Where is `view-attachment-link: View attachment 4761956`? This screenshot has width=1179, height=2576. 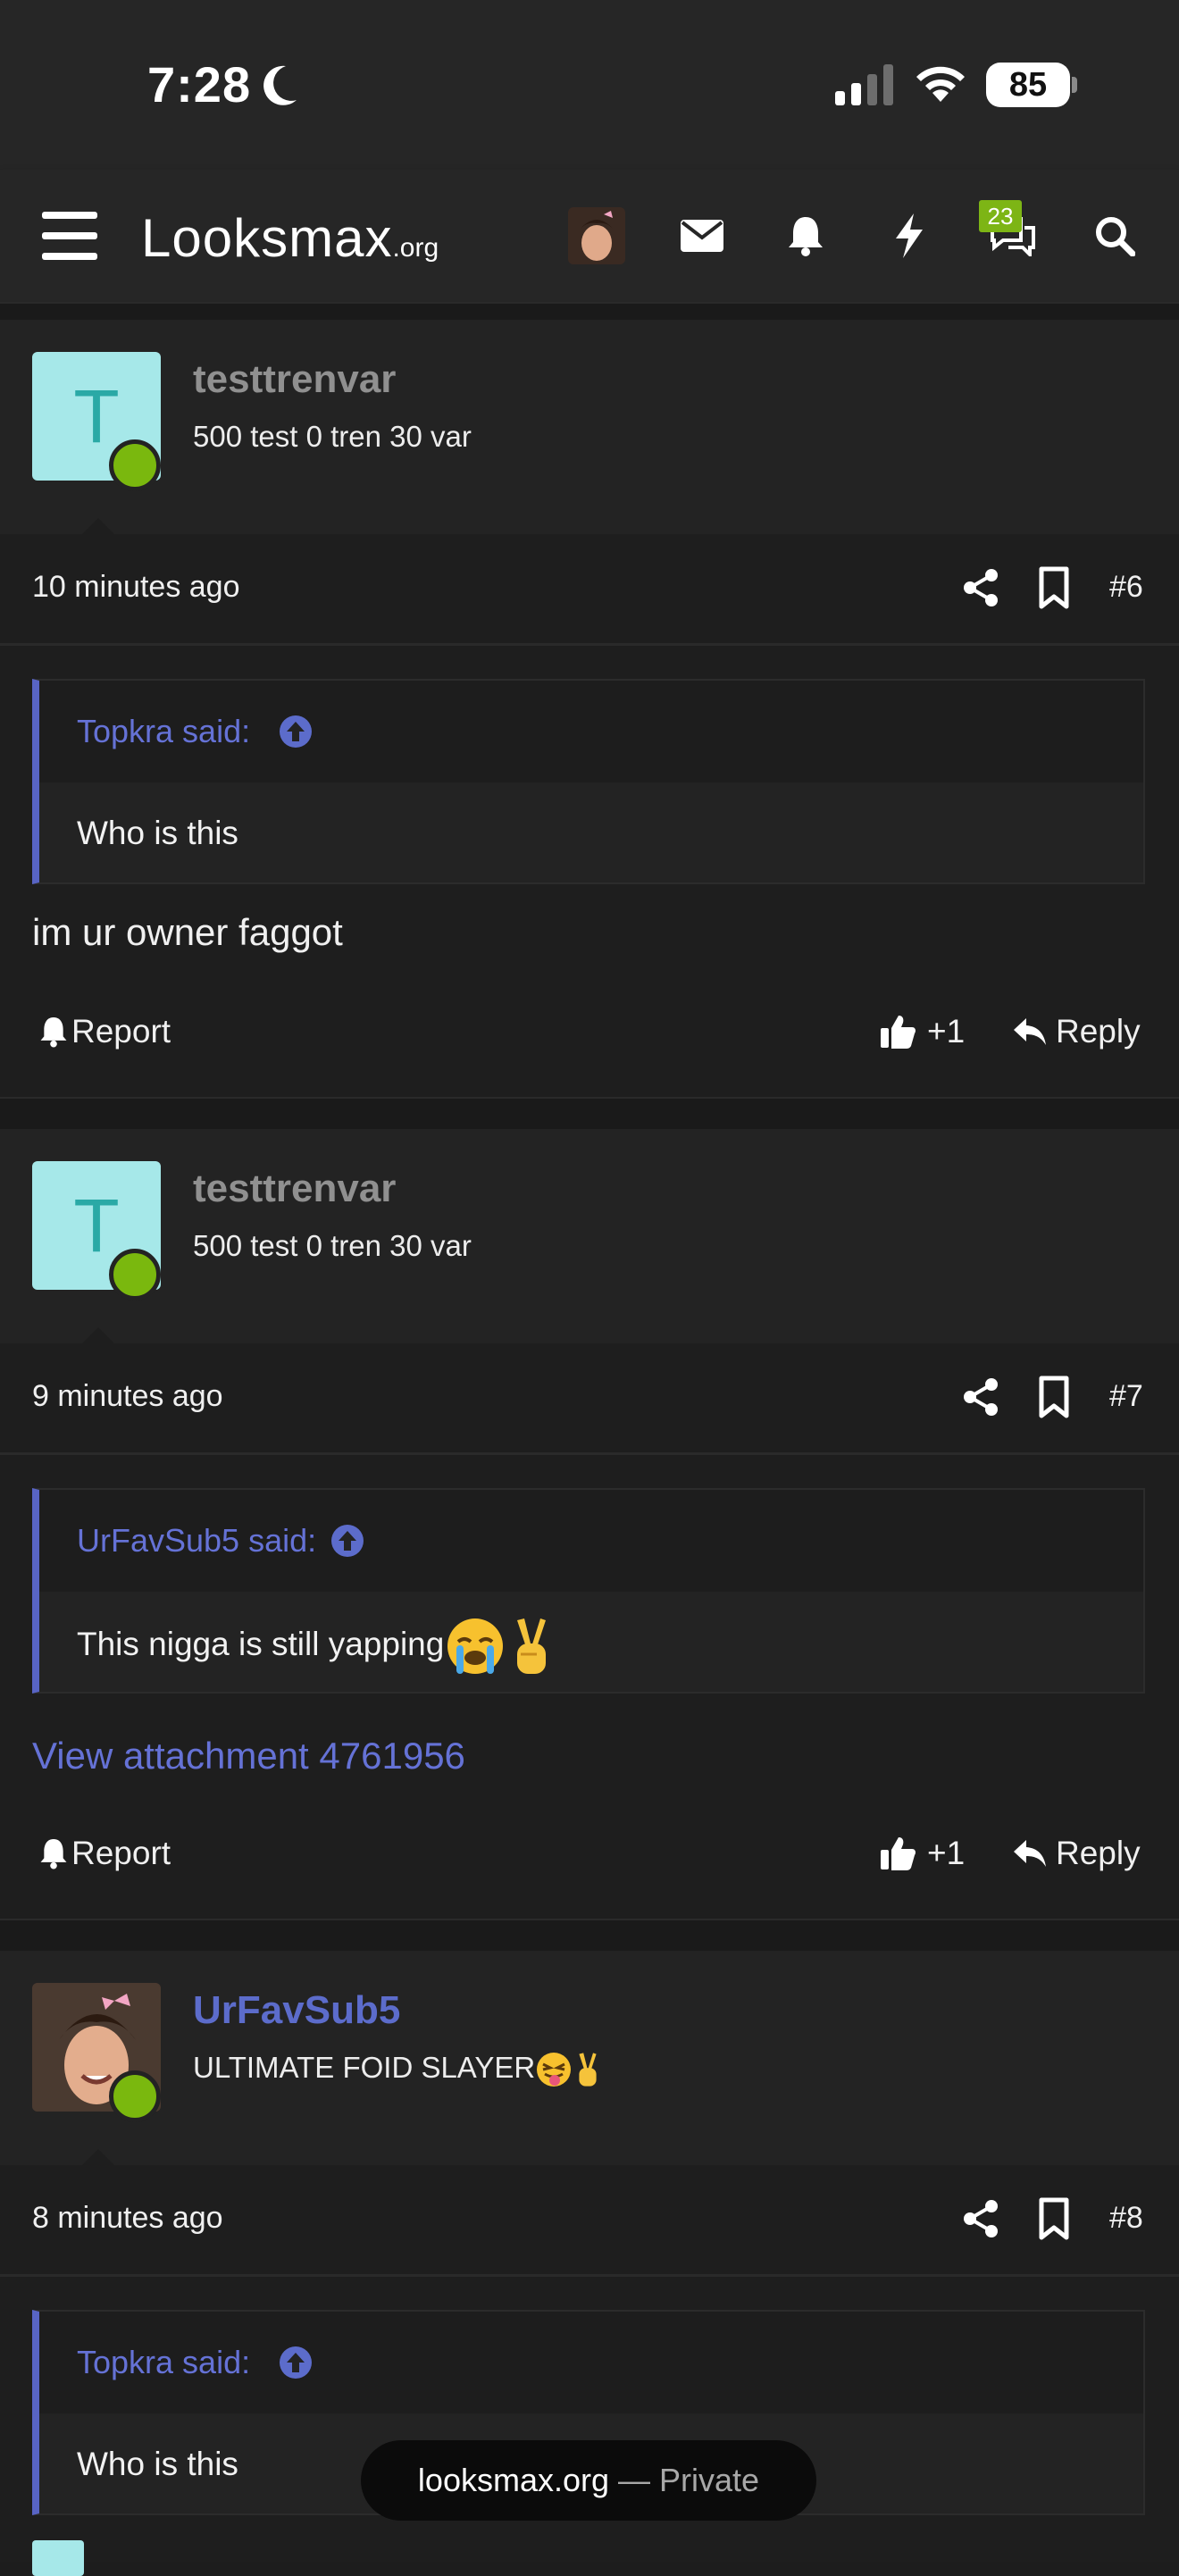
view-attachment-link: View attachment 4761956 is located at coordinates (249, 1756).